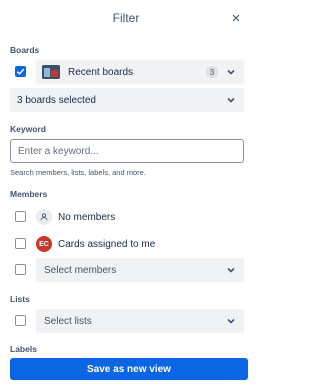  I want to click on board-thumbnail-icon, so click(51, 72).